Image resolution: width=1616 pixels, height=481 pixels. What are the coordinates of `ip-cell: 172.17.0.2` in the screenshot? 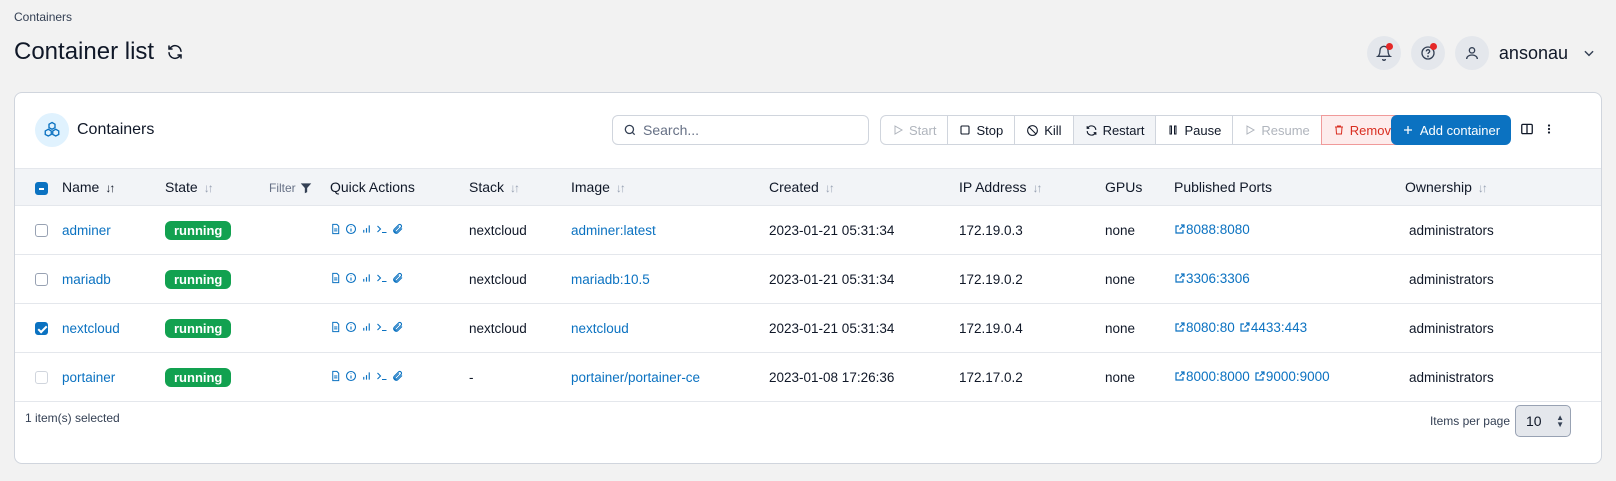 It's located at (991, 377).